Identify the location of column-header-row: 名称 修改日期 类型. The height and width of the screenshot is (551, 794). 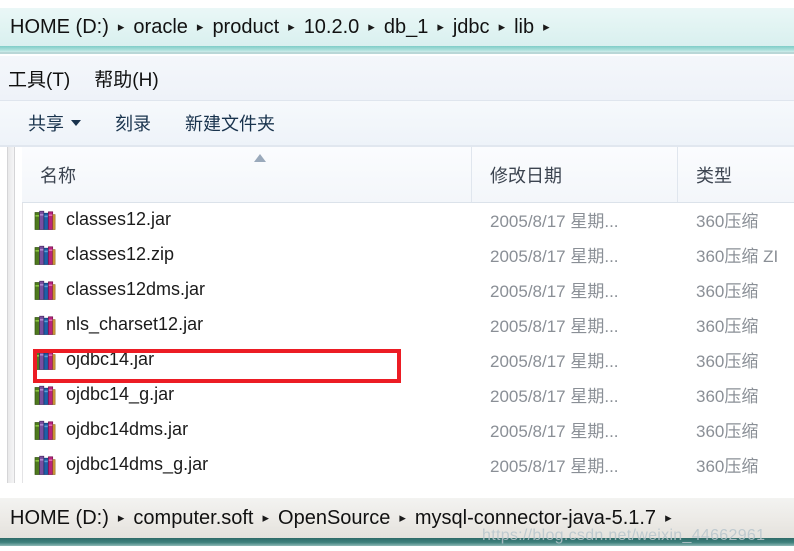
(408, 175).